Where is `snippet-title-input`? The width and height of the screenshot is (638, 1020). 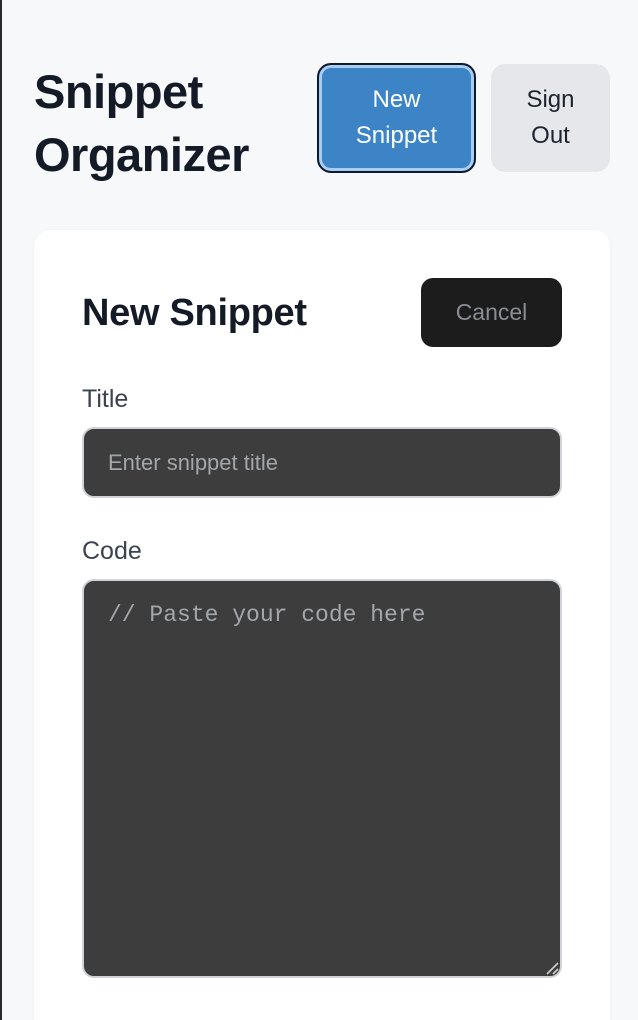 snippet-title-input is located at coordinates (322, 462).